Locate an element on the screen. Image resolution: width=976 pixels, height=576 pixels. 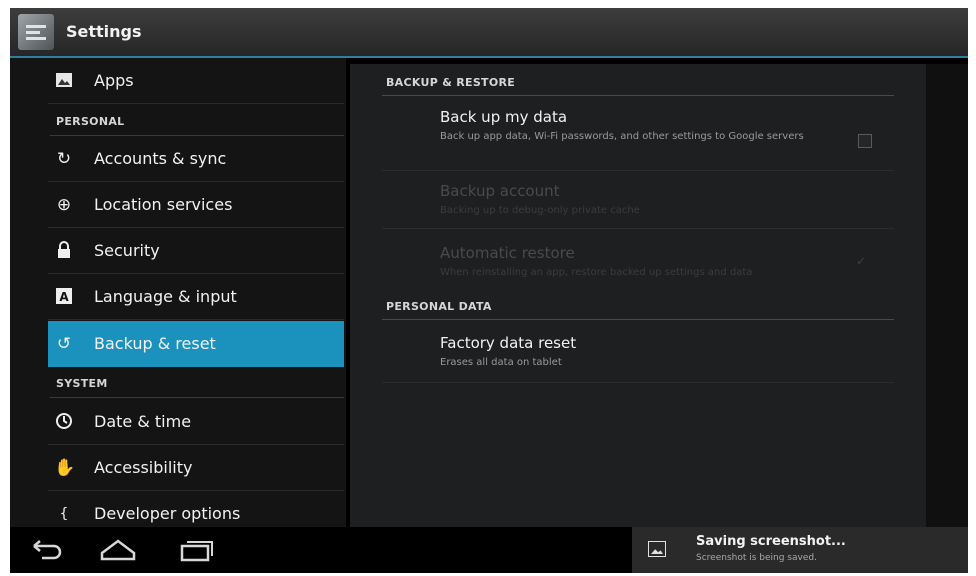
panel-edge is located at coordinates (947, 295).